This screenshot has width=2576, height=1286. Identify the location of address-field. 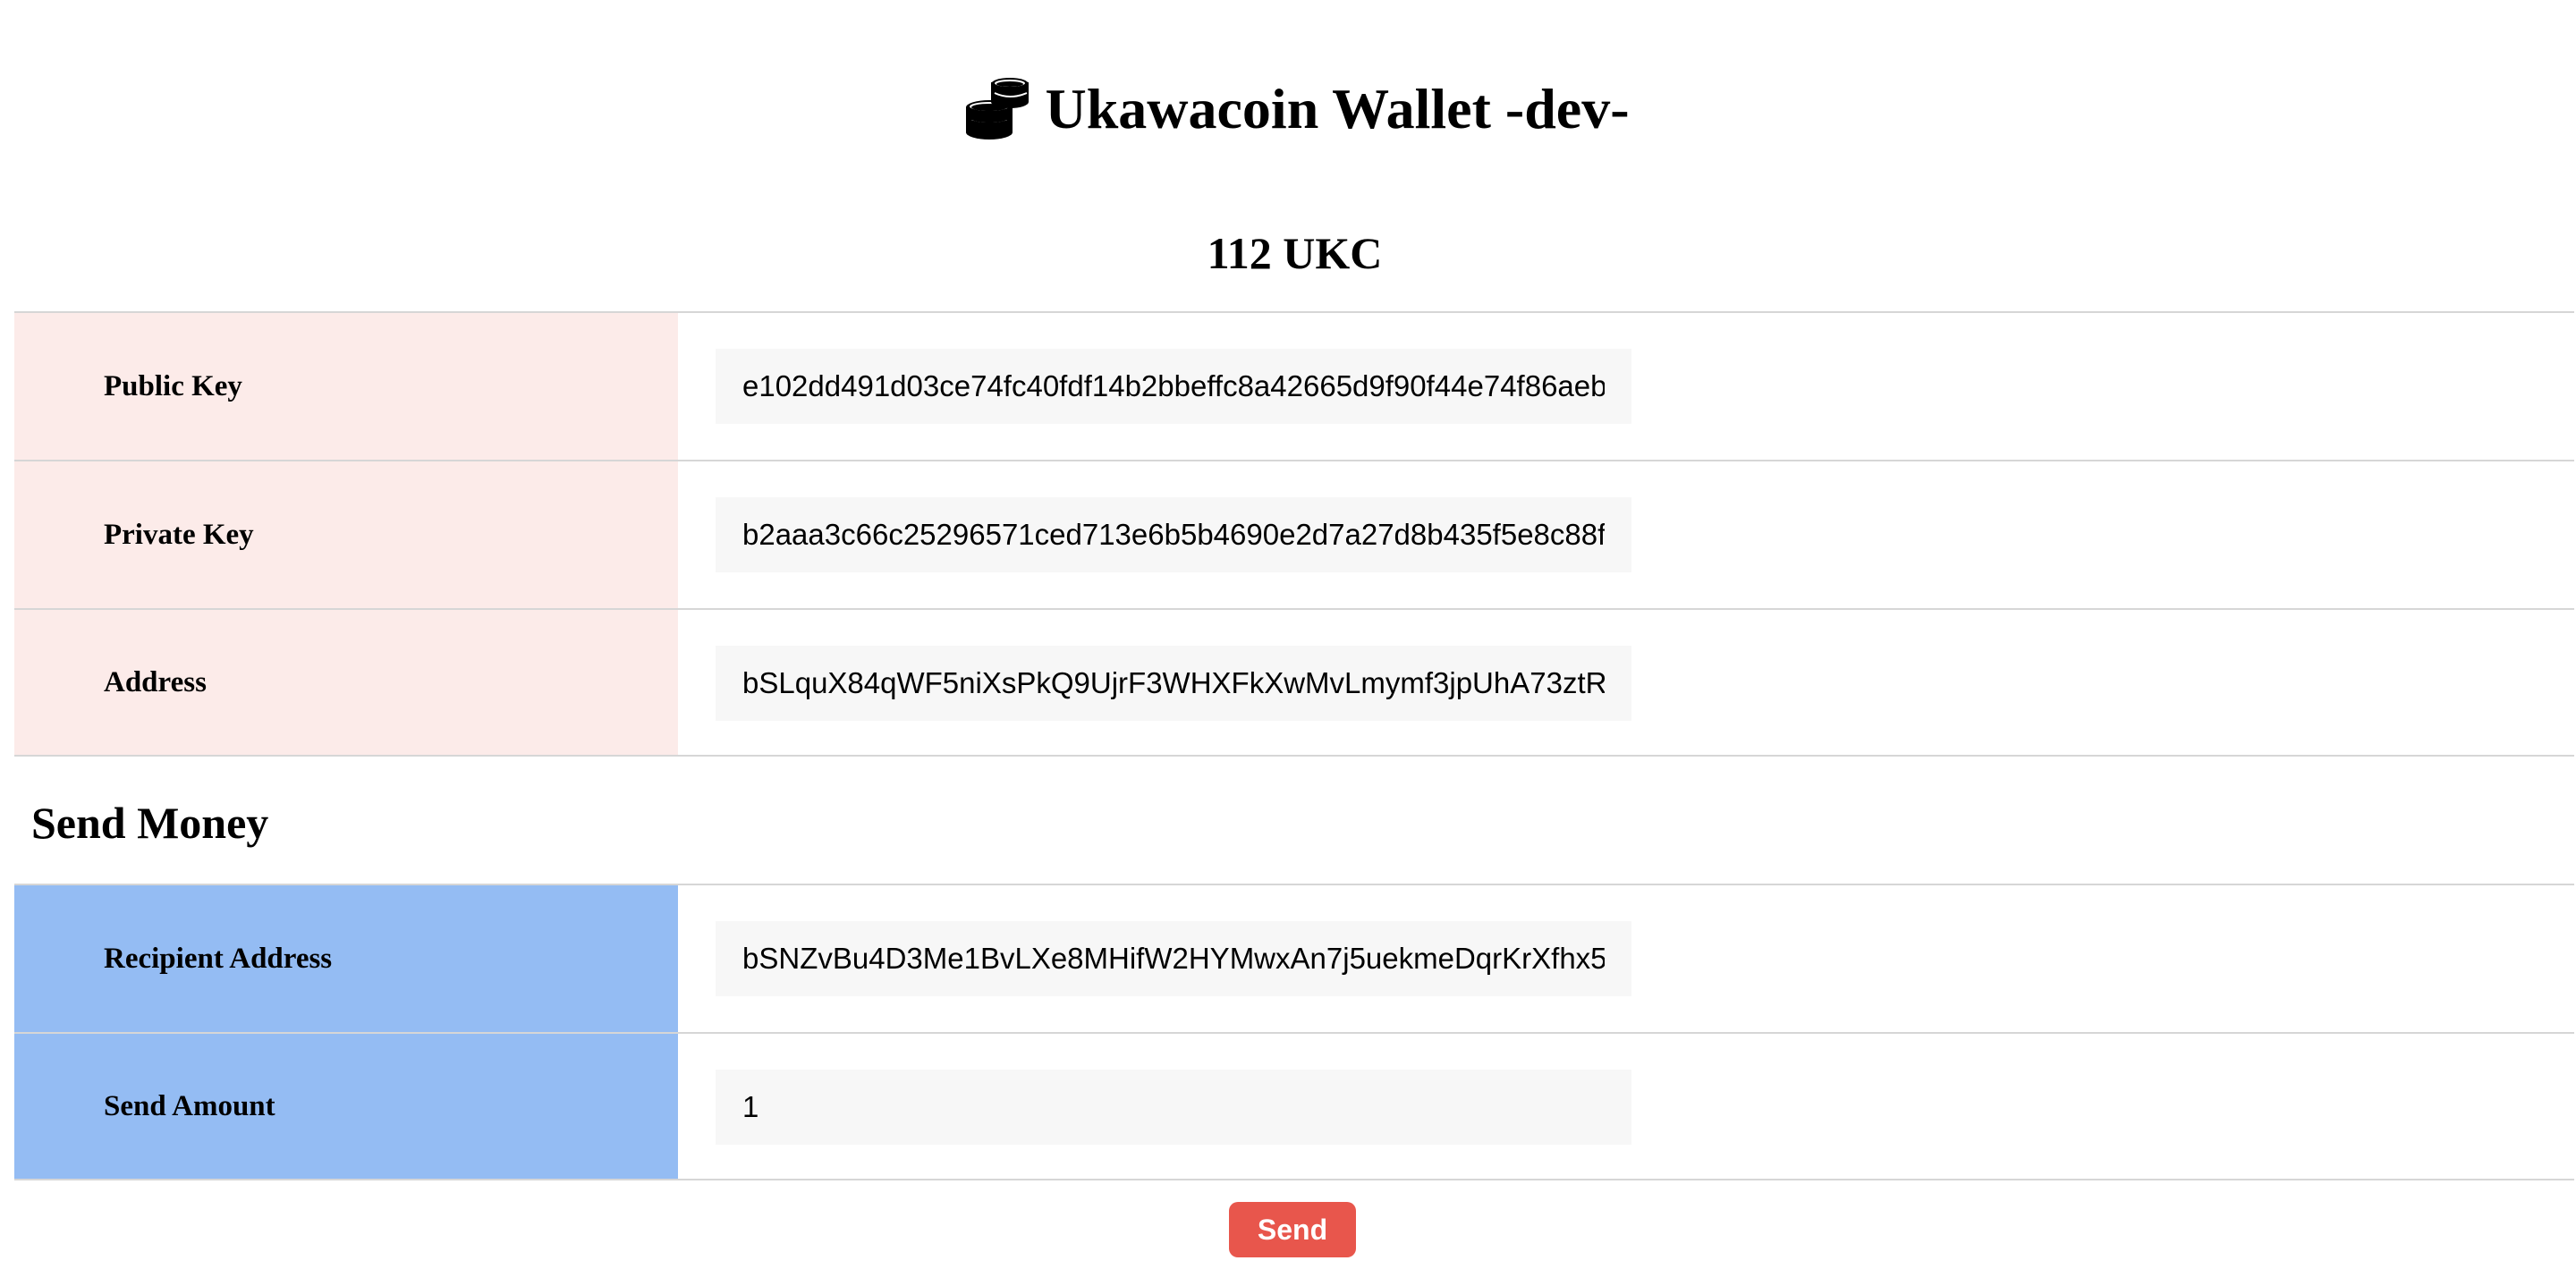
(1173, 683).